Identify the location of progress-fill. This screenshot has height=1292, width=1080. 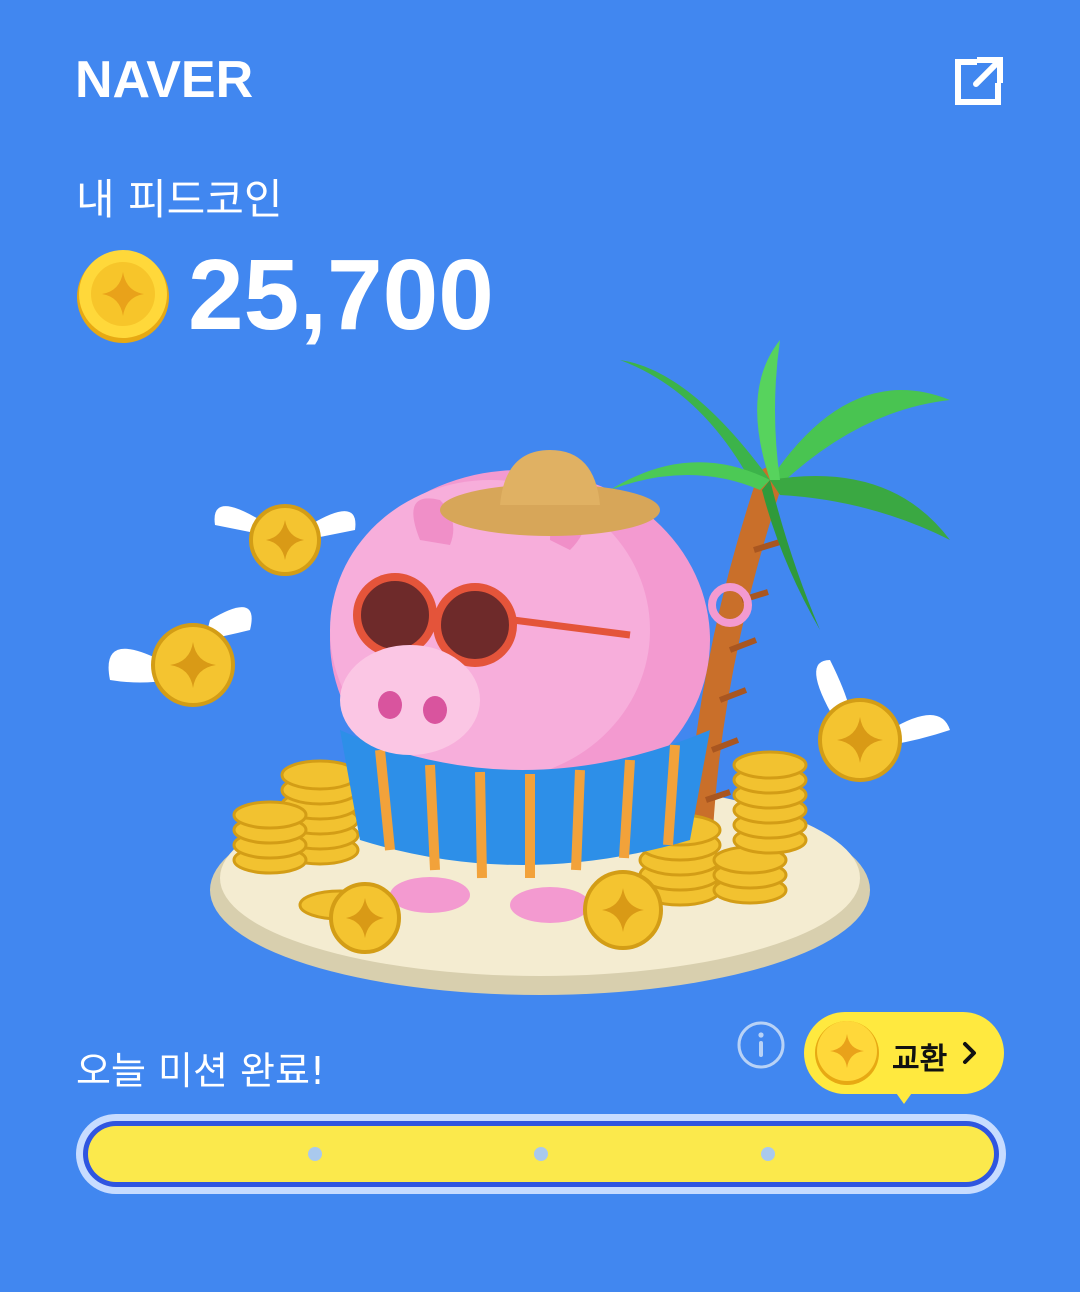
(541, 1154).